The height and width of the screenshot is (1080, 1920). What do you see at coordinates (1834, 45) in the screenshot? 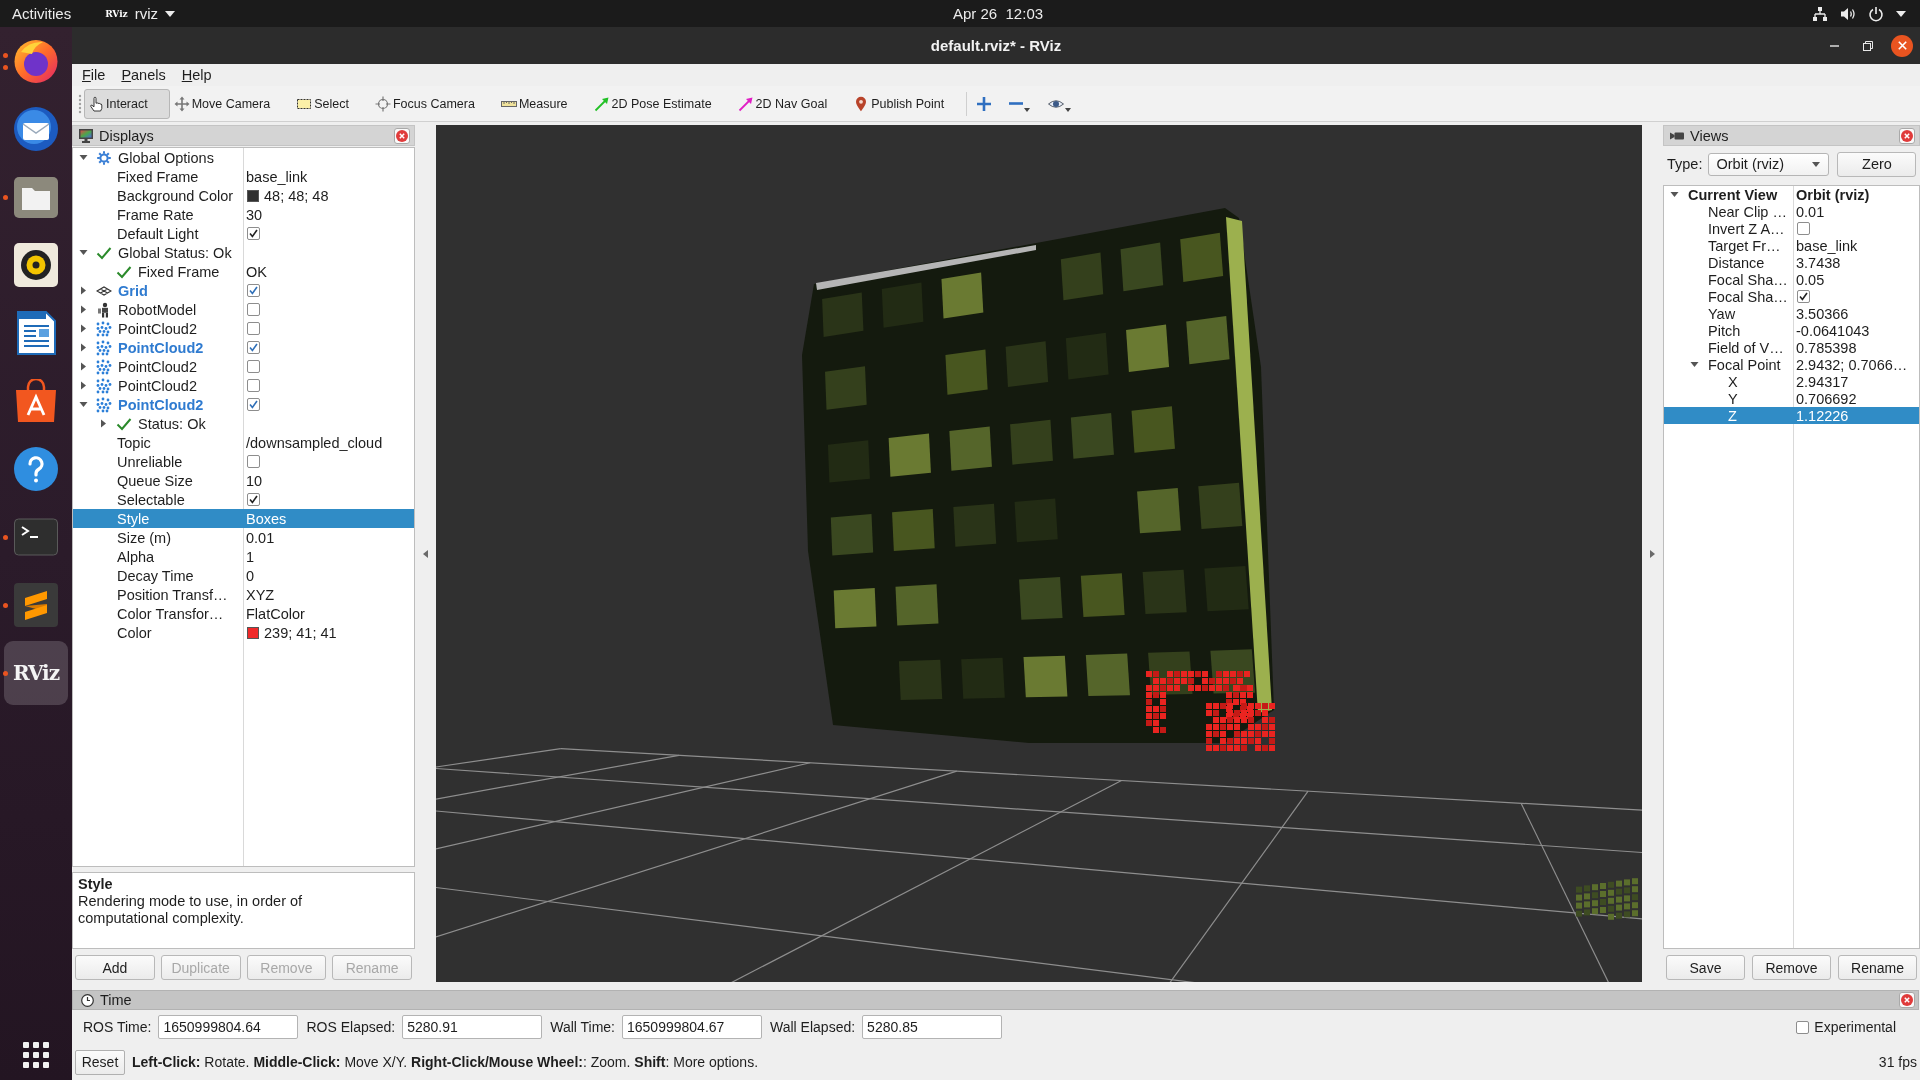
I see `minimize-icon` at bounding box center [1834, 45].